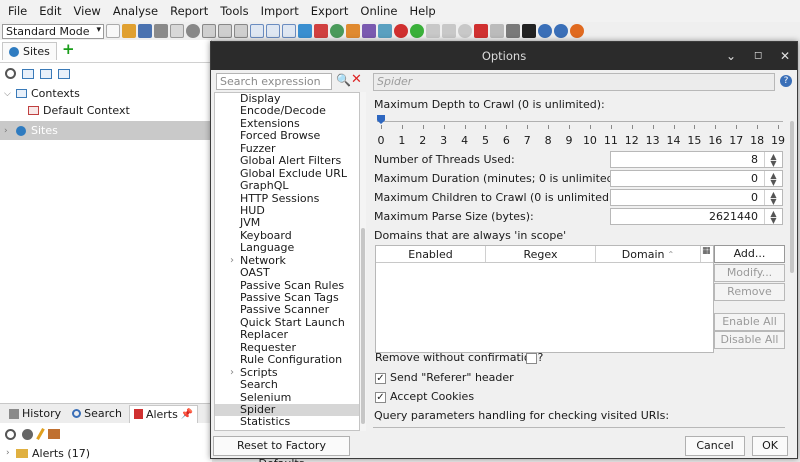 The width and height of the screenshot is (800, 462). Describe the element at coordinates (305, 31) in the screenshot. I see `scope-icon` at that location.